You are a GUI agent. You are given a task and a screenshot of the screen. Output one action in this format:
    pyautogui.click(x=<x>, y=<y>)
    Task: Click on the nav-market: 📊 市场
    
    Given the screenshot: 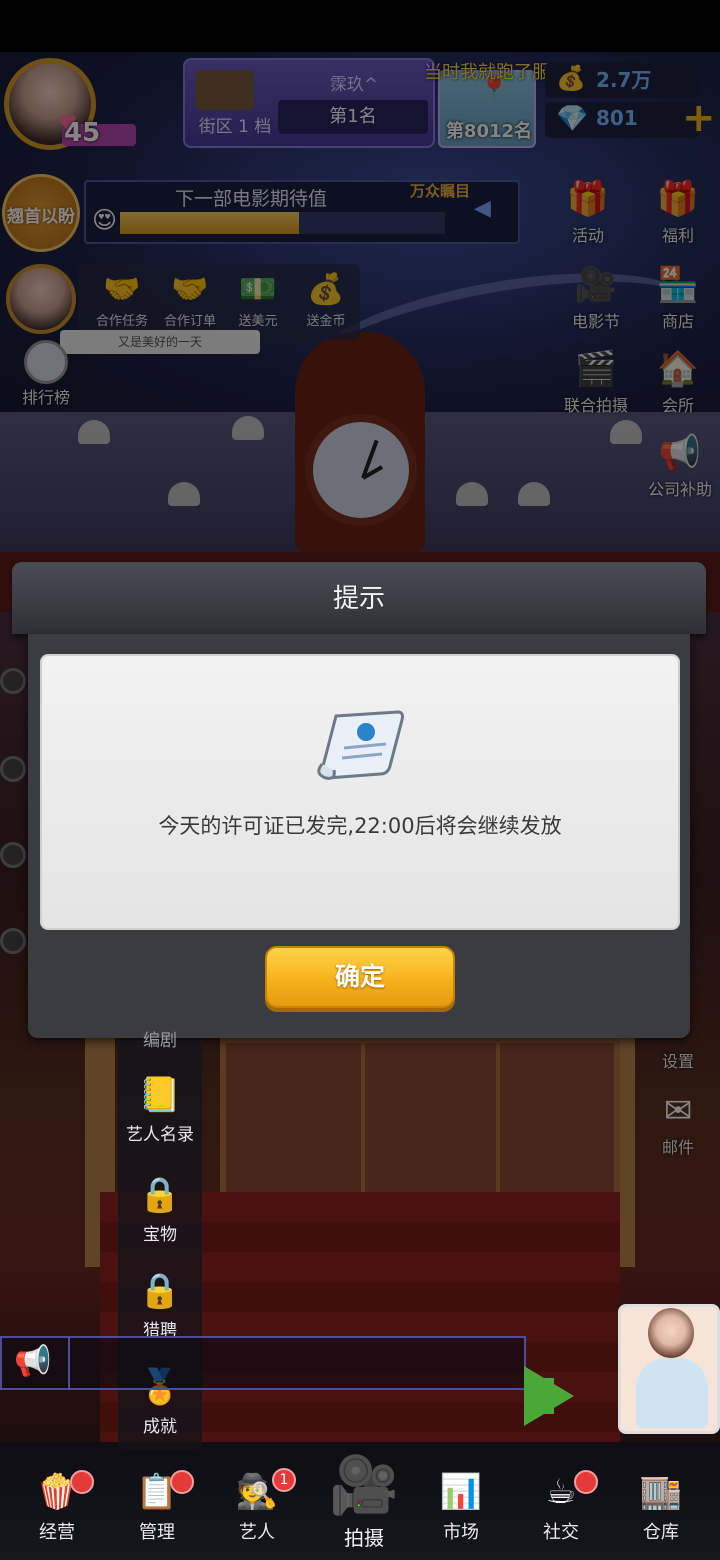 What is the action you would take?
    pyautogui.click(x=461, y=1505)
    